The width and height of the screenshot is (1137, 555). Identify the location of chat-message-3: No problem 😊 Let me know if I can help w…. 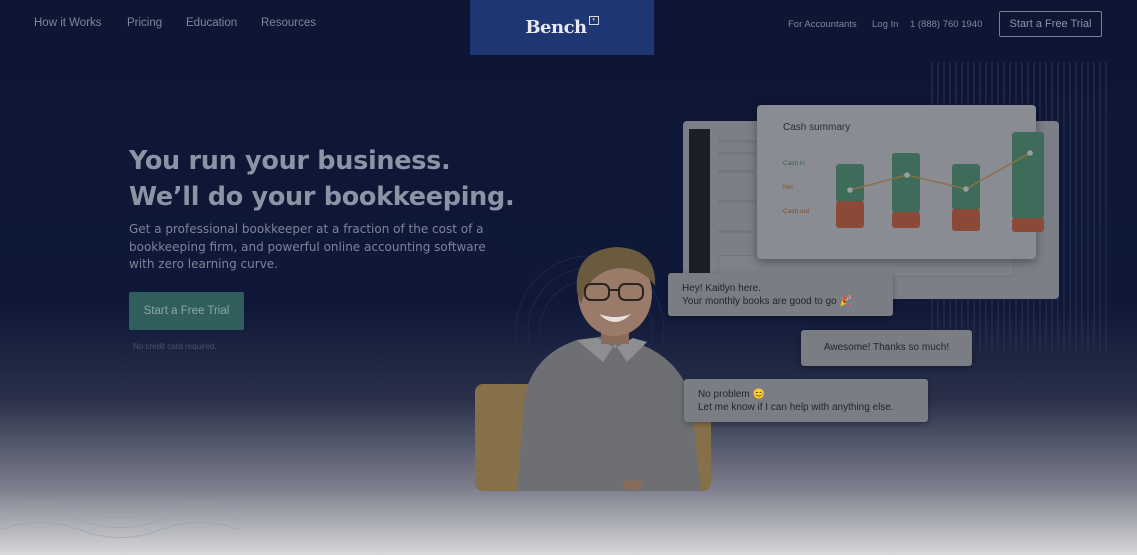
(806, 400).